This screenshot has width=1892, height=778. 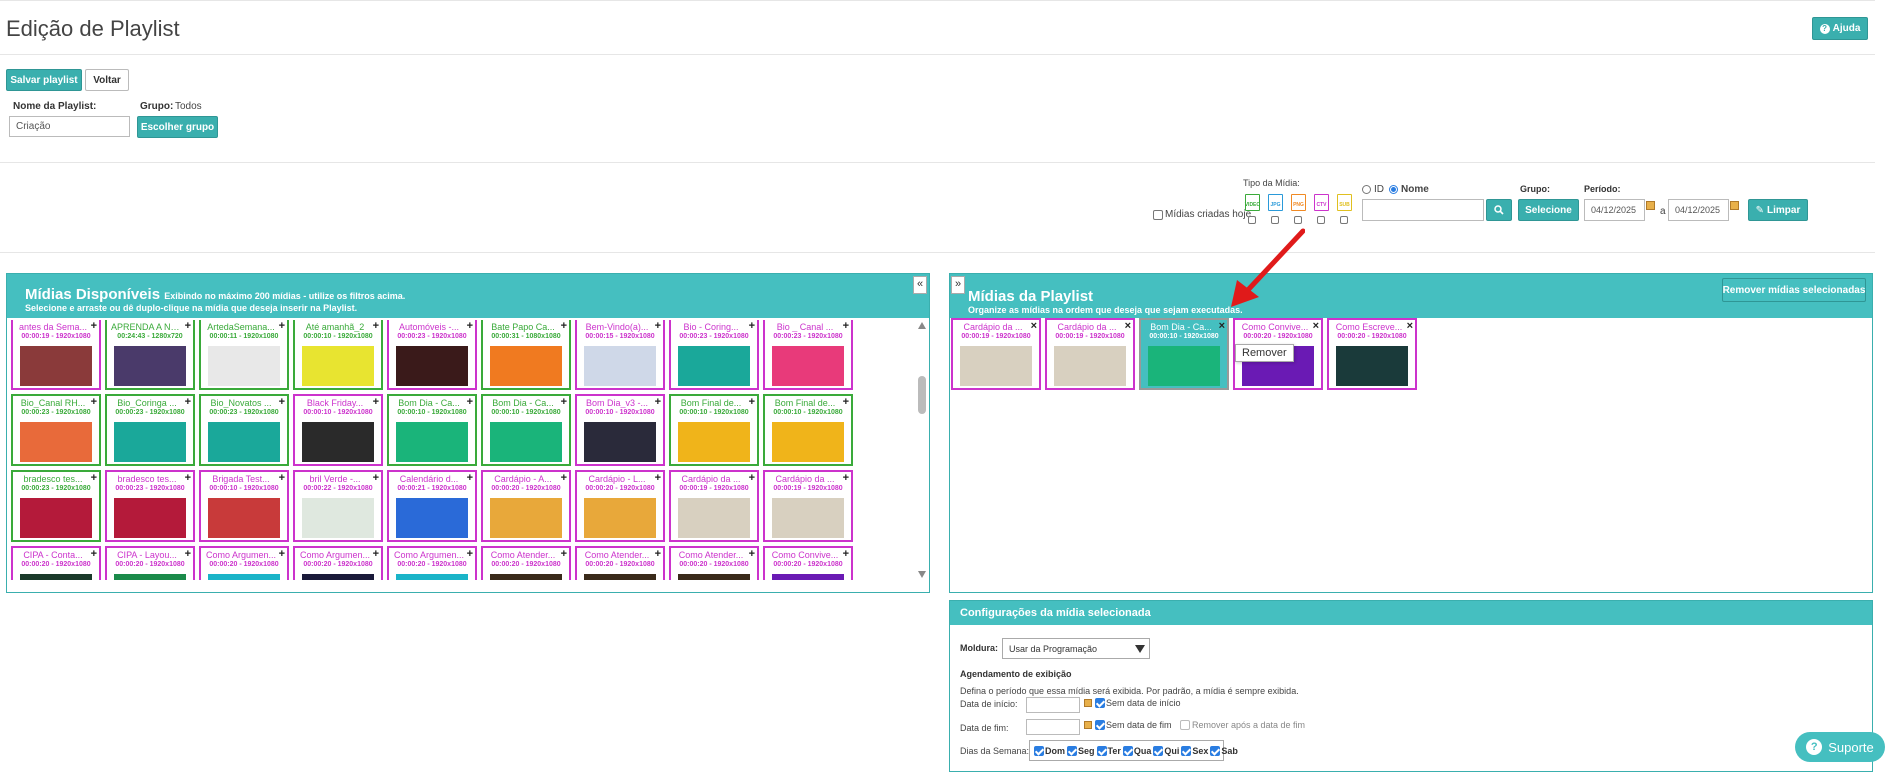 I want to click on created-today-checkbox, so click(x=1158, y=214).